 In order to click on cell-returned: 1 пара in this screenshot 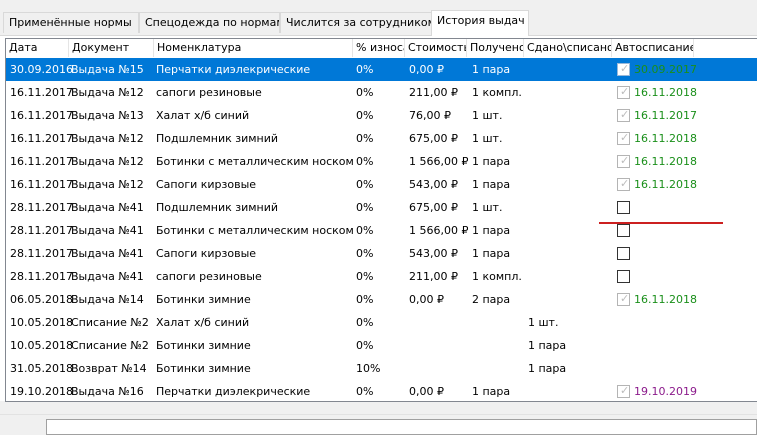, I will do `click(547, 368)`.